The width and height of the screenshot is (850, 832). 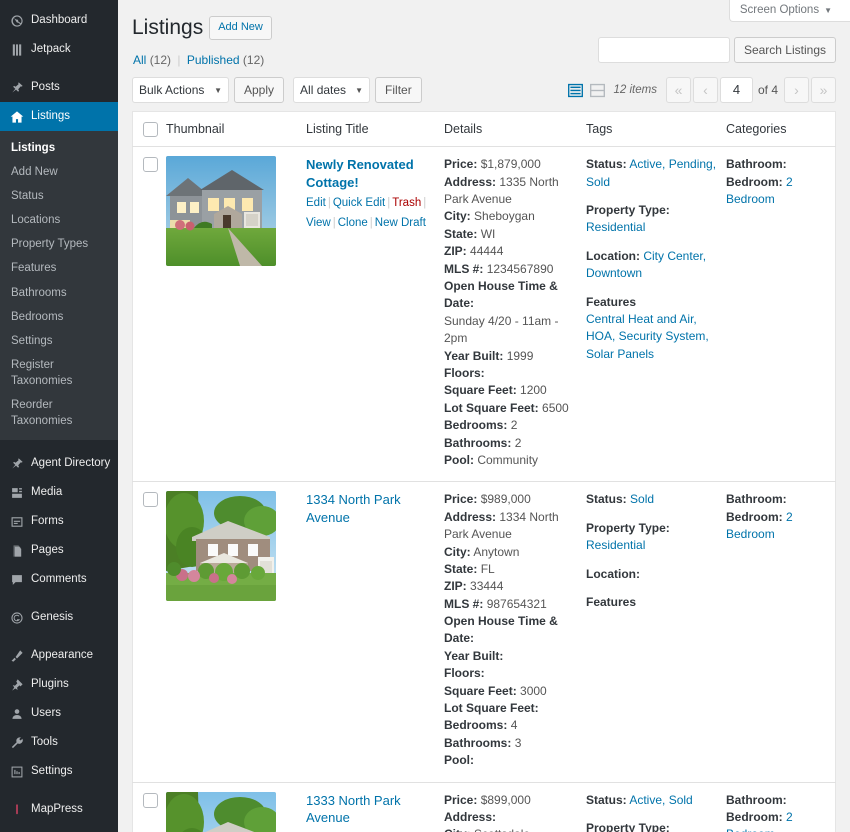 I want to click on screen-options-toggle: Screen Options ▼, so click(x=789, y=11).